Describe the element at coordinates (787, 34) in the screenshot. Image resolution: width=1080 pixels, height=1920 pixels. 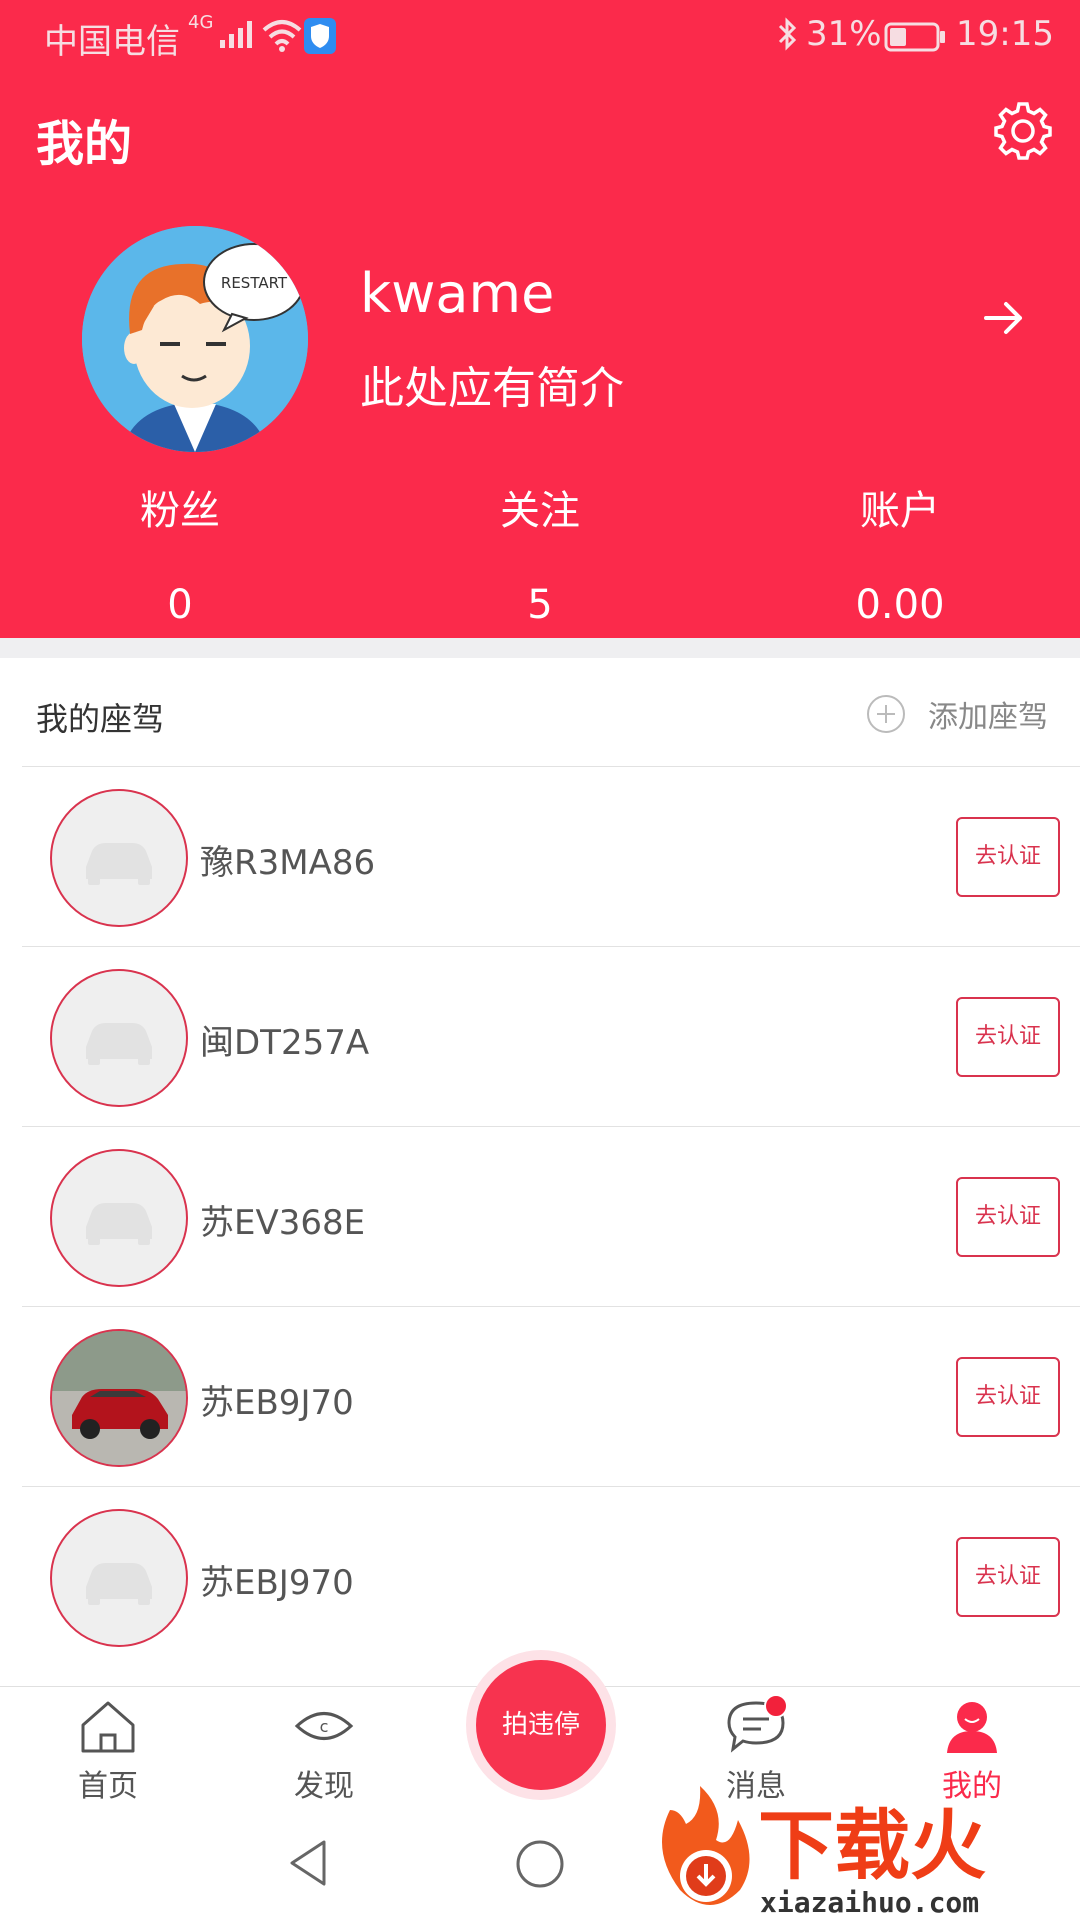
I see `bluetooth-icon` at that location.